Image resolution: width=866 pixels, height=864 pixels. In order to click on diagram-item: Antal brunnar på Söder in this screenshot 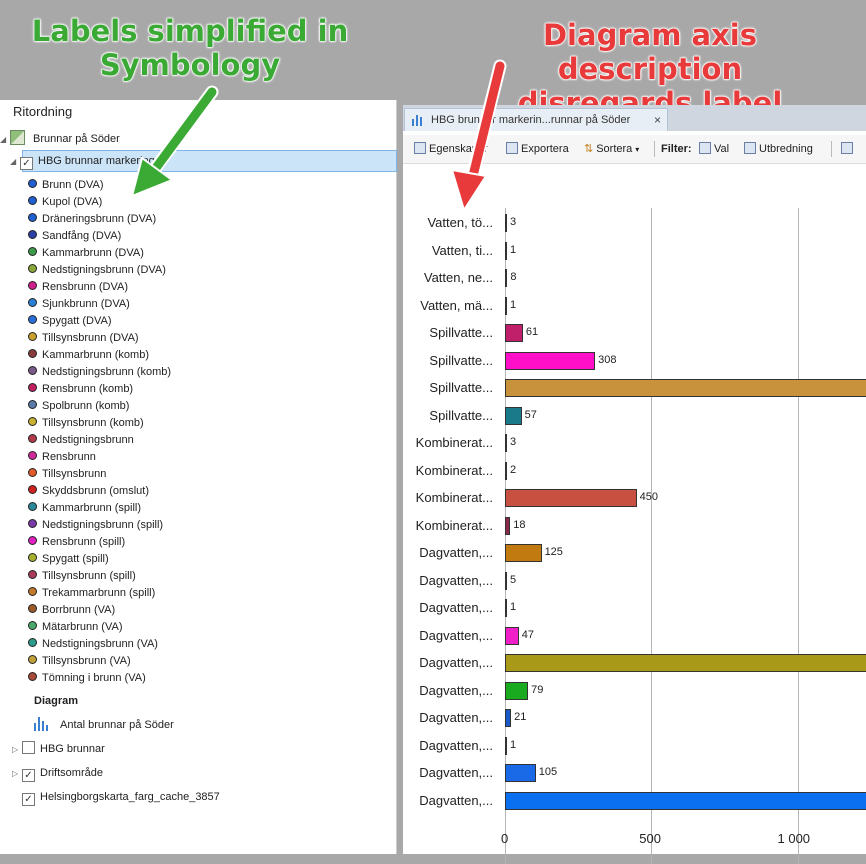, I will do `click(104, 724)`.